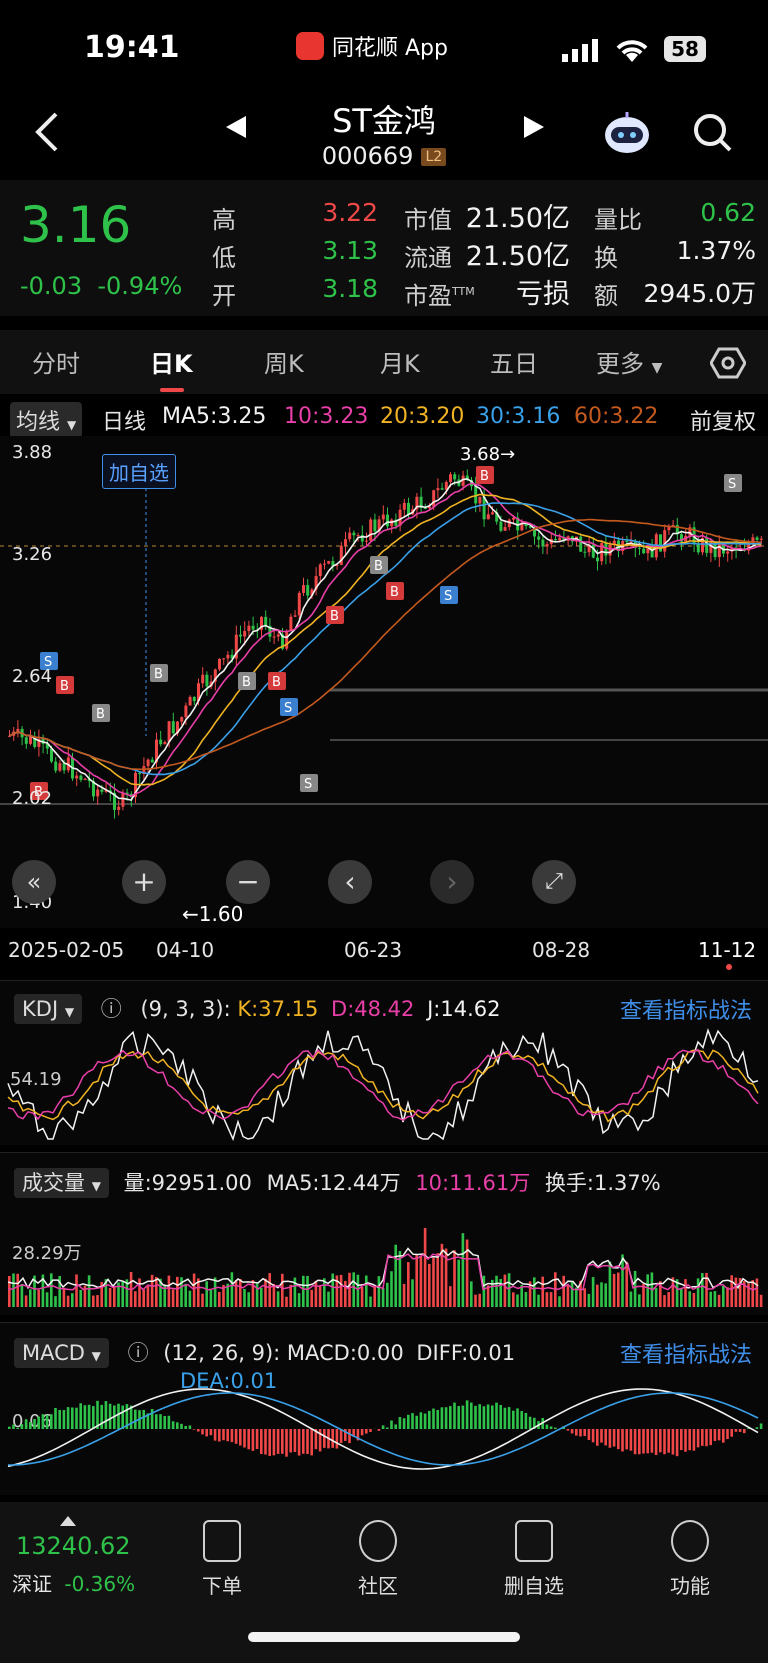 The height and width of the screenshot is (1663, 768). What do you see at coordinates (452, 882) in the screenshot?
I see `scroll-right-button: ›` at bounding box center [452, 882].